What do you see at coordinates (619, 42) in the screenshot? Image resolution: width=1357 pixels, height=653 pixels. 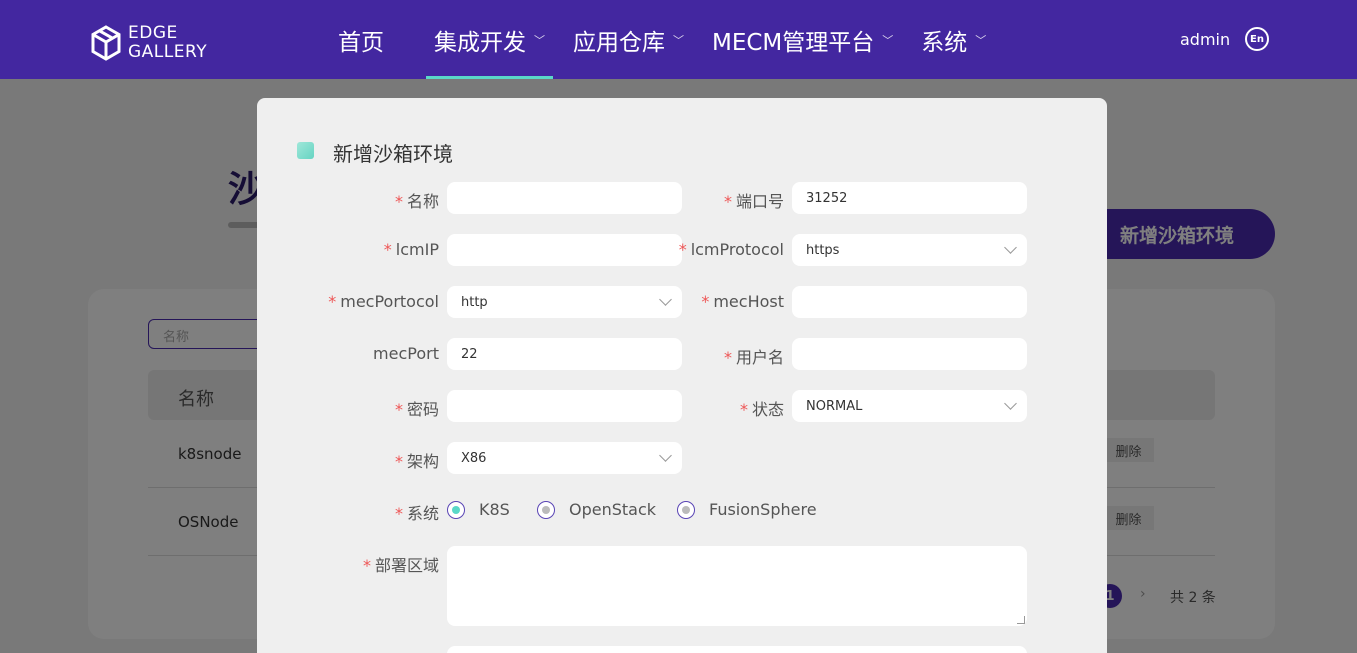 I see `nav-app-store-label: 应用仓库` at bounding box center [619, 42].